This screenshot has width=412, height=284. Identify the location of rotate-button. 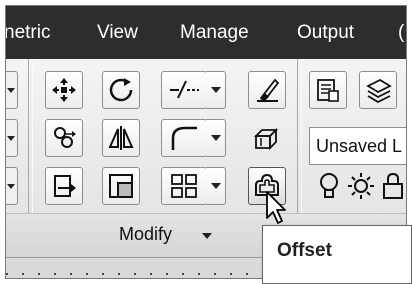
(121, 90).